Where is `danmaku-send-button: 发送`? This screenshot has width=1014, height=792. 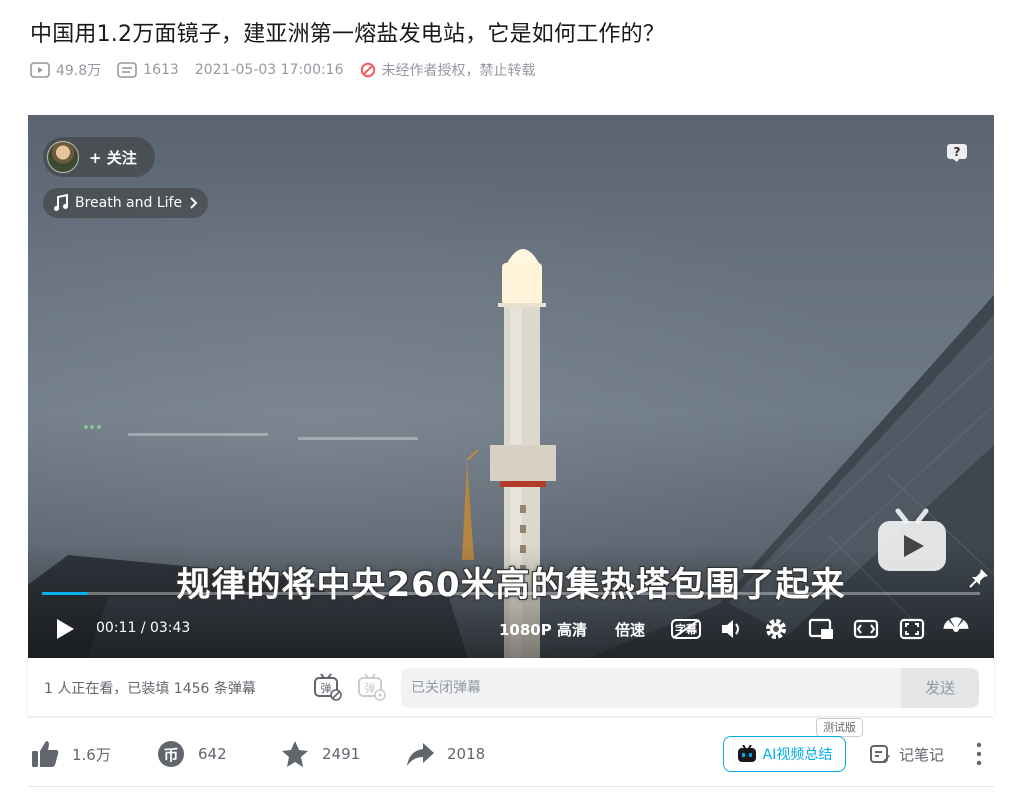
danmaku-send-button: 发送 is located at coordinates (940, 688).